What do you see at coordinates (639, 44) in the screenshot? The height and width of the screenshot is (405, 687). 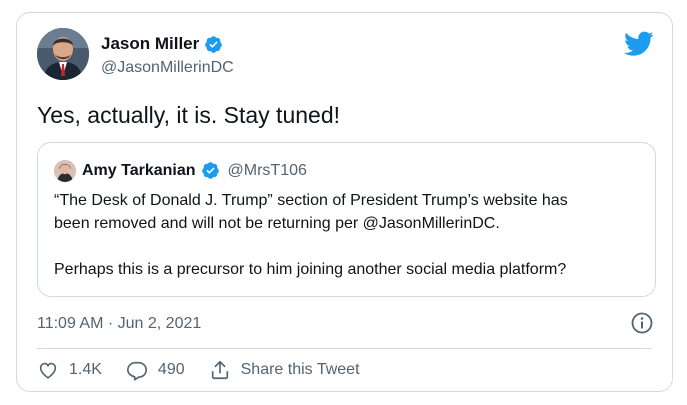 I see `twitter-bird-icon` at bounding box center [639, 44].